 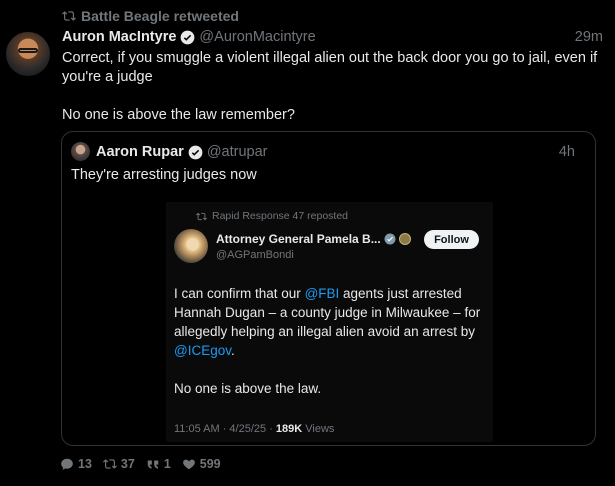 I want to click on tweet-actions: 13 37 1 599, so click(x=140, y=464).